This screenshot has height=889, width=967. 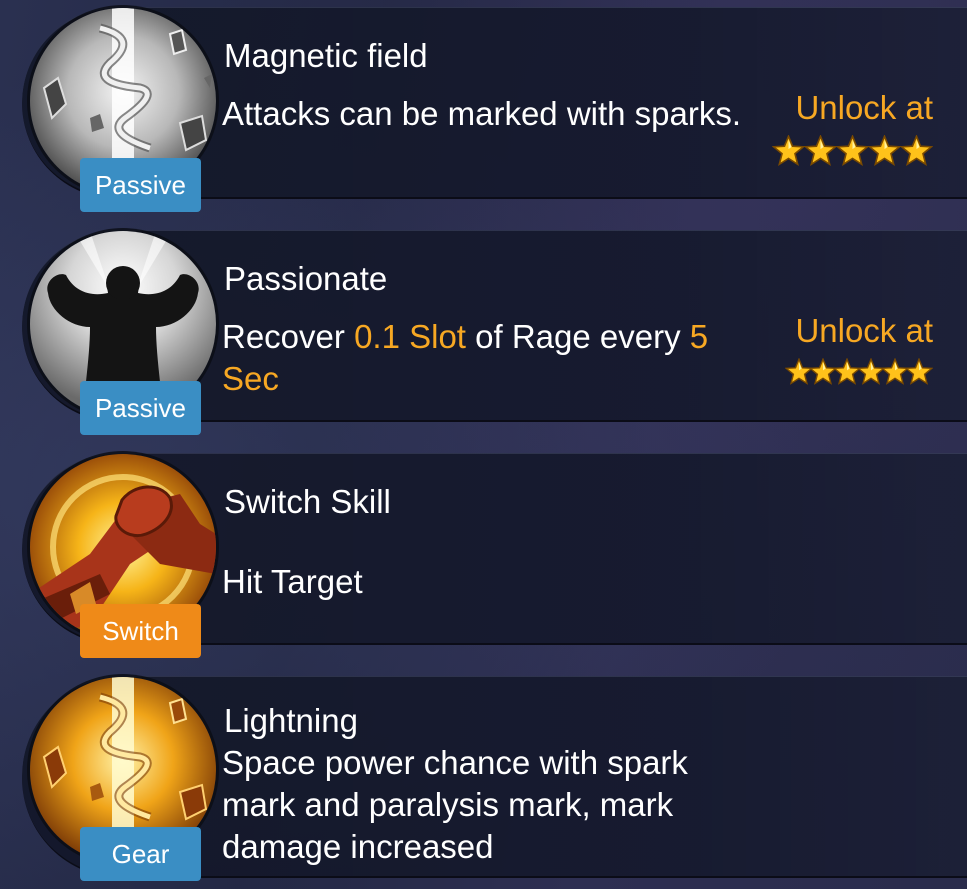 What do you see at coordinates (291, 720) in the screenshot?
I see `skill-name: Lightning` at bounding box center [291, 720].